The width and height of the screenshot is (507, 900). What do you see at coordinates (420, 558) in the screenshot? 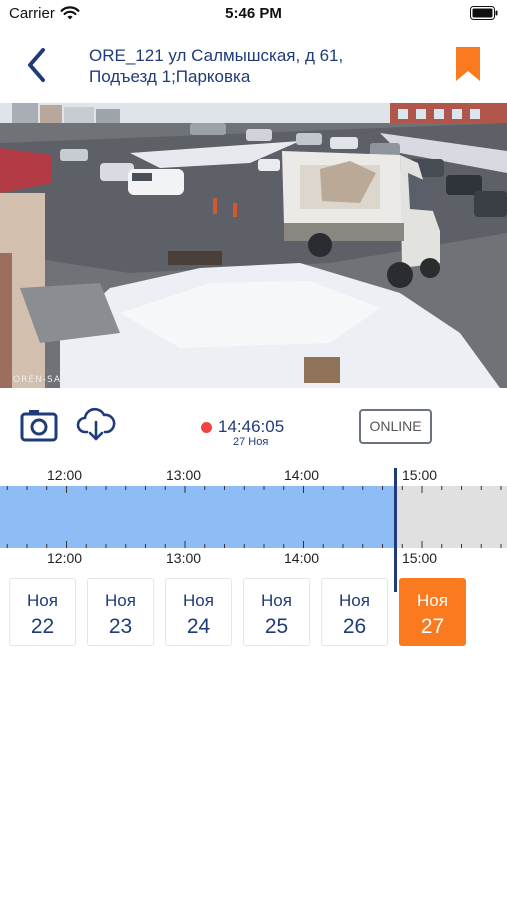
I see `timeline-bottom-label: 15:00` at bounding box center [420, 558].